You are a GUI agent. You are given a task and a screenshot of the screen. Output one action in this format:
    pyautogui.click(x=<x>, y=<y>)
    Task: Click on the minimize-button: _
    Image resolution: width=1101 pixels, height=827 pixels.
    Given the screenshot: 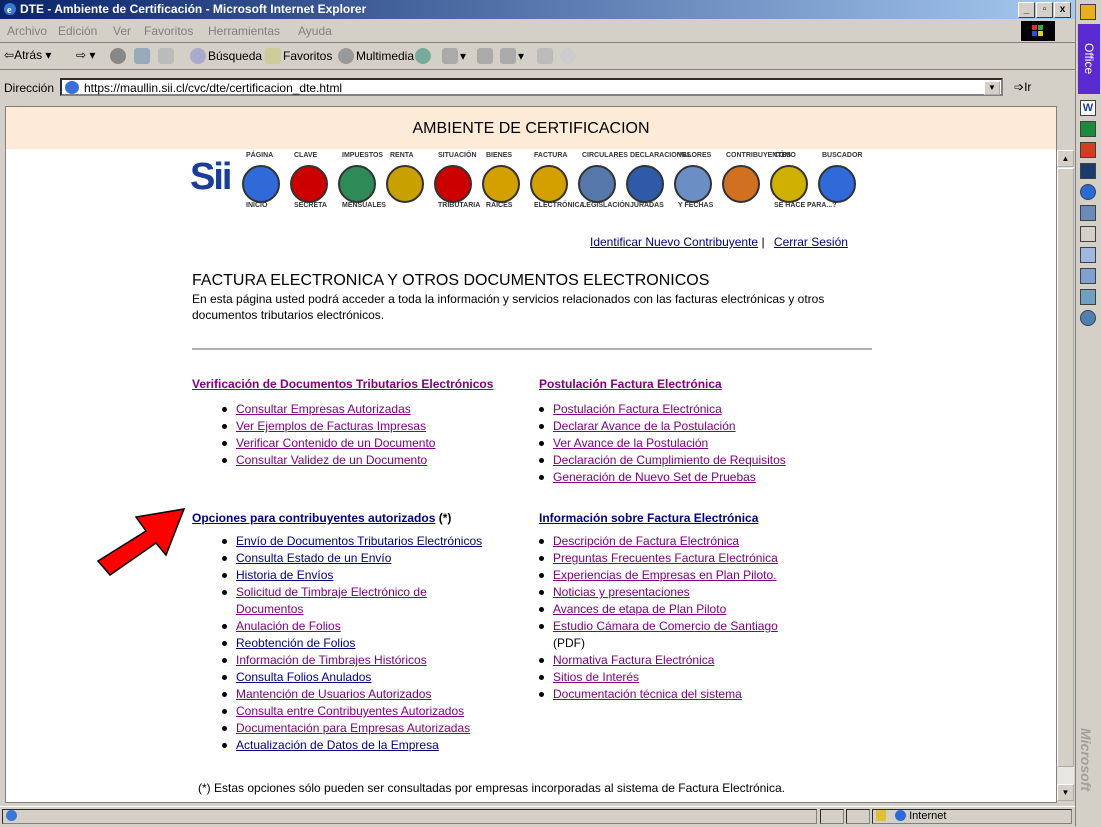 What is the action you would take?
    pyautogui.click(x=1026, y=10)
    